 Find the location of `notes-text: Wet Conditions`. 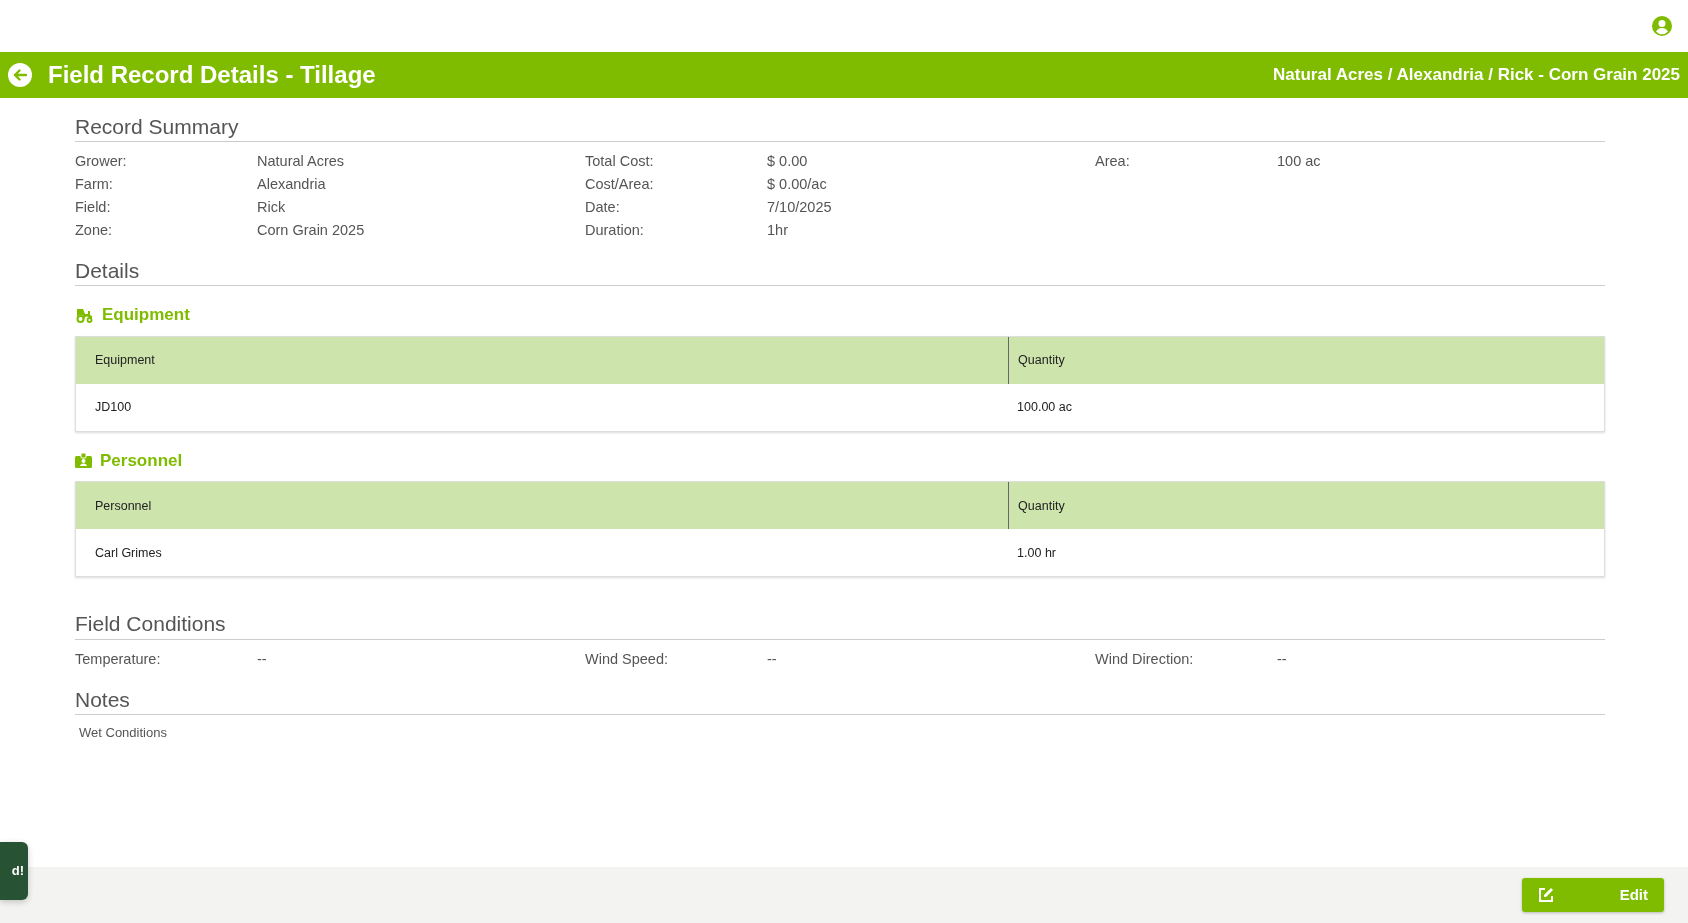

notes-text: Wet Conditions is located at coordinates (123, 732).